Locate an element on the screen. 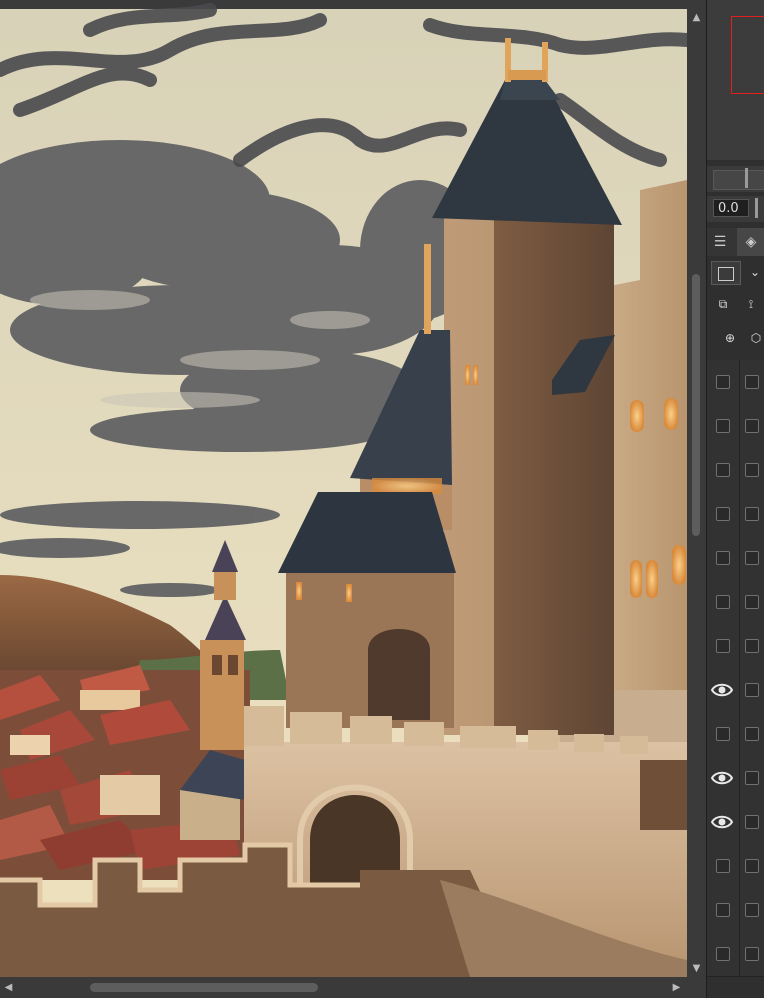  layer-panel: 0.0 ☰ ◈ ⌄ ⧉ ⟟ ⊕ ⬡ is located at coordinates (735, 499).